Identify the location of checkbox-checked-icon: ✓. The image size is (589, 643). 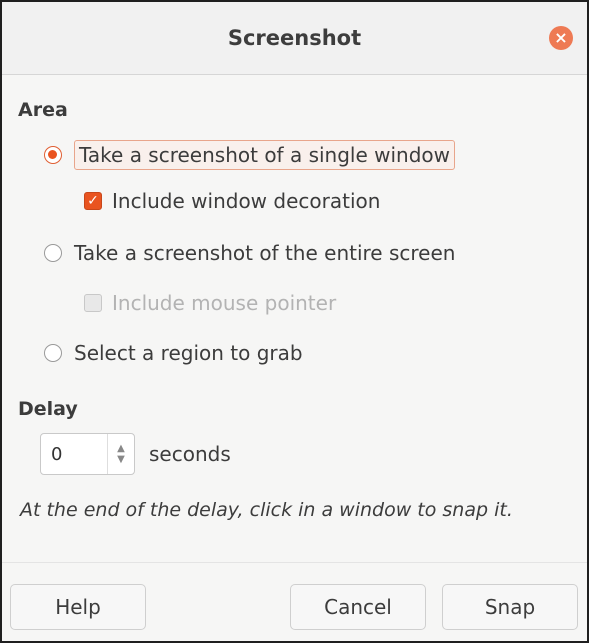
(93, 201).